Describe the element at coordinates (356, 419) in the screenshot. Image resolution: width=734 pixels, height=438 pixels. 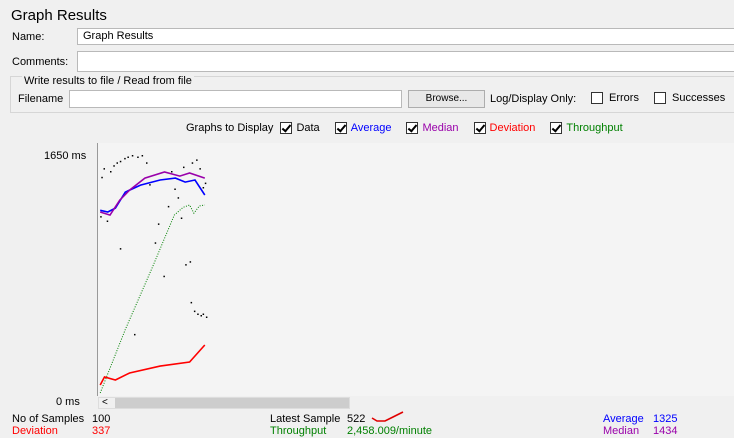
I see `latest-sample-value: 522` at that location.